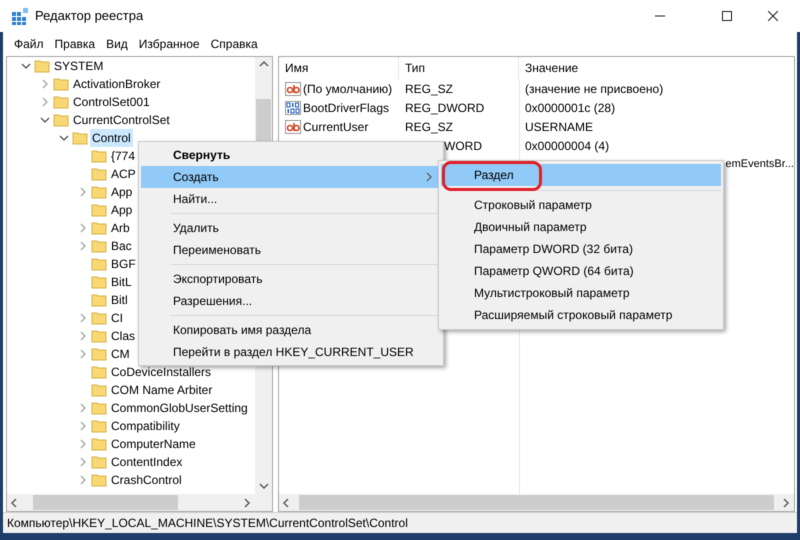 This screenshot has height=540, width=800. What do you see at coordinates (89, 16) in the screenshot?
I see `window-title: Редактор реестра` at bounding box center [89, 16].